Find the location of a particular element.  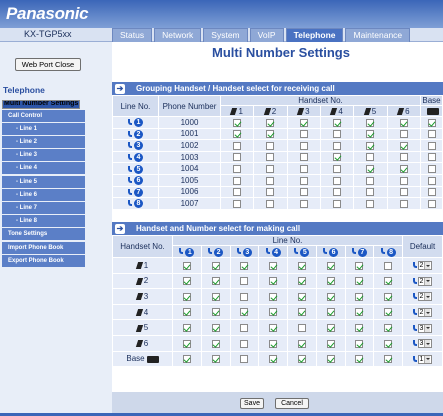

tab-status: Status is located at coordinates (132, 35).